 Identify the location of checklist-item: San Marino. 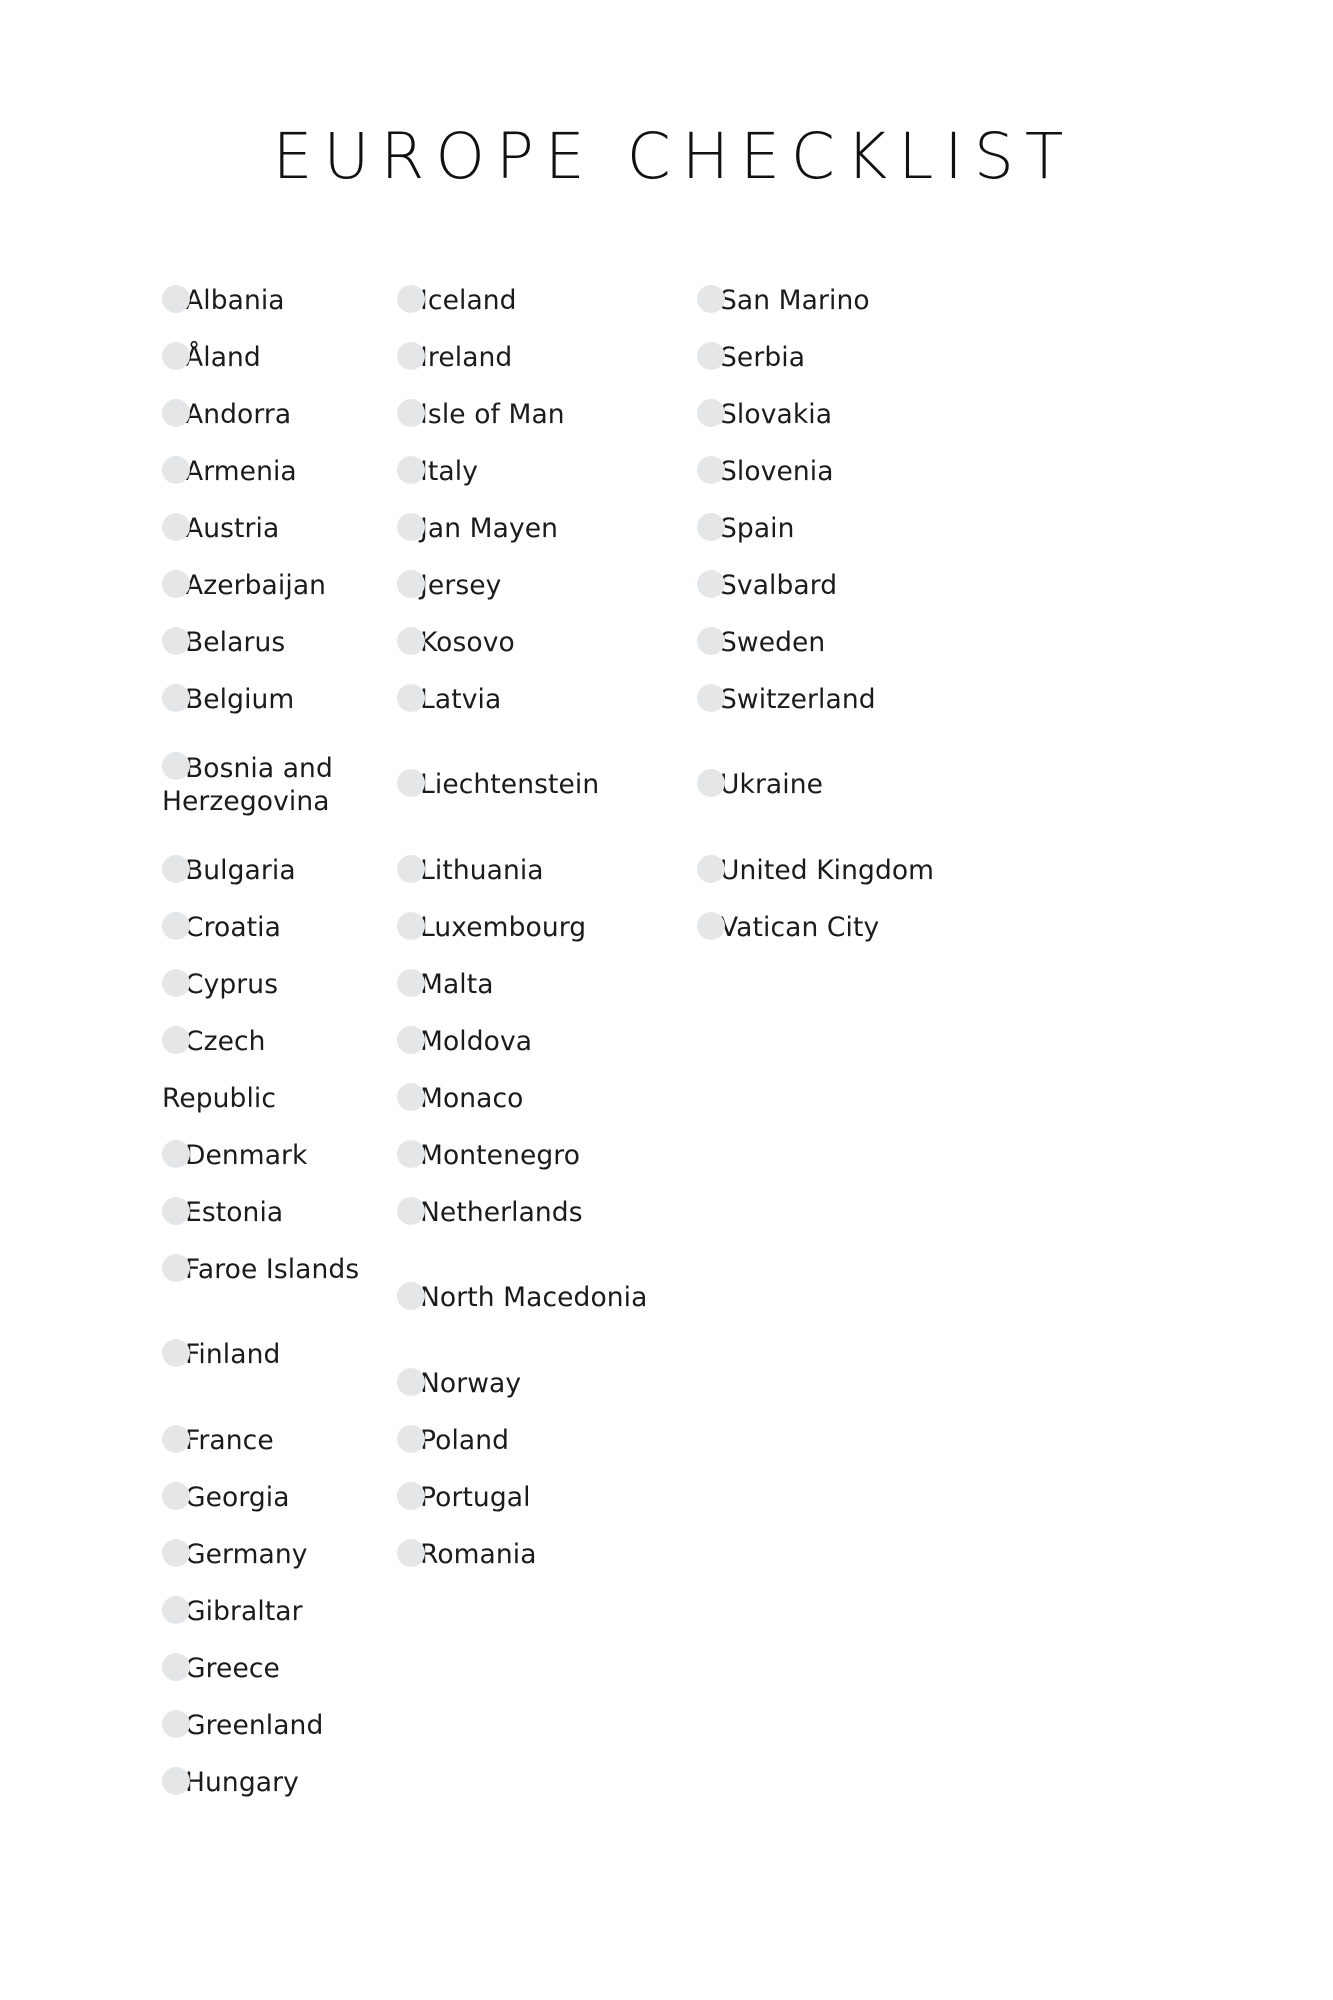
(888, 300).